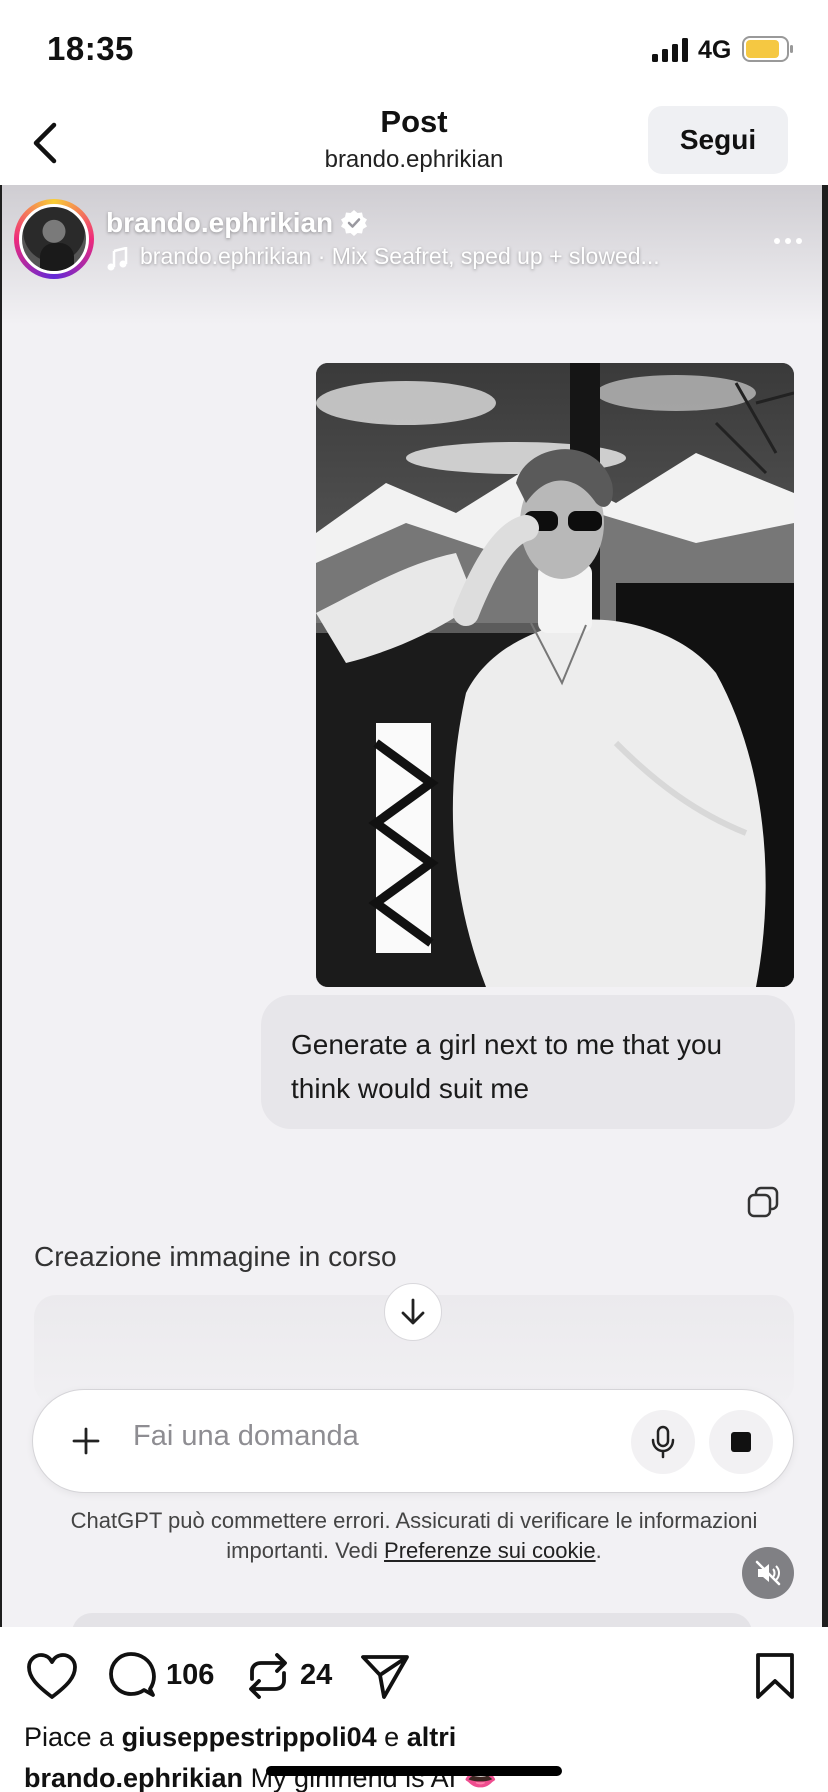 This screenshot has height=1792, width=828. What do you see at coordinates (767, 49) in the screenshot?
I see `battery-icon` at bounding box center [767, 49].